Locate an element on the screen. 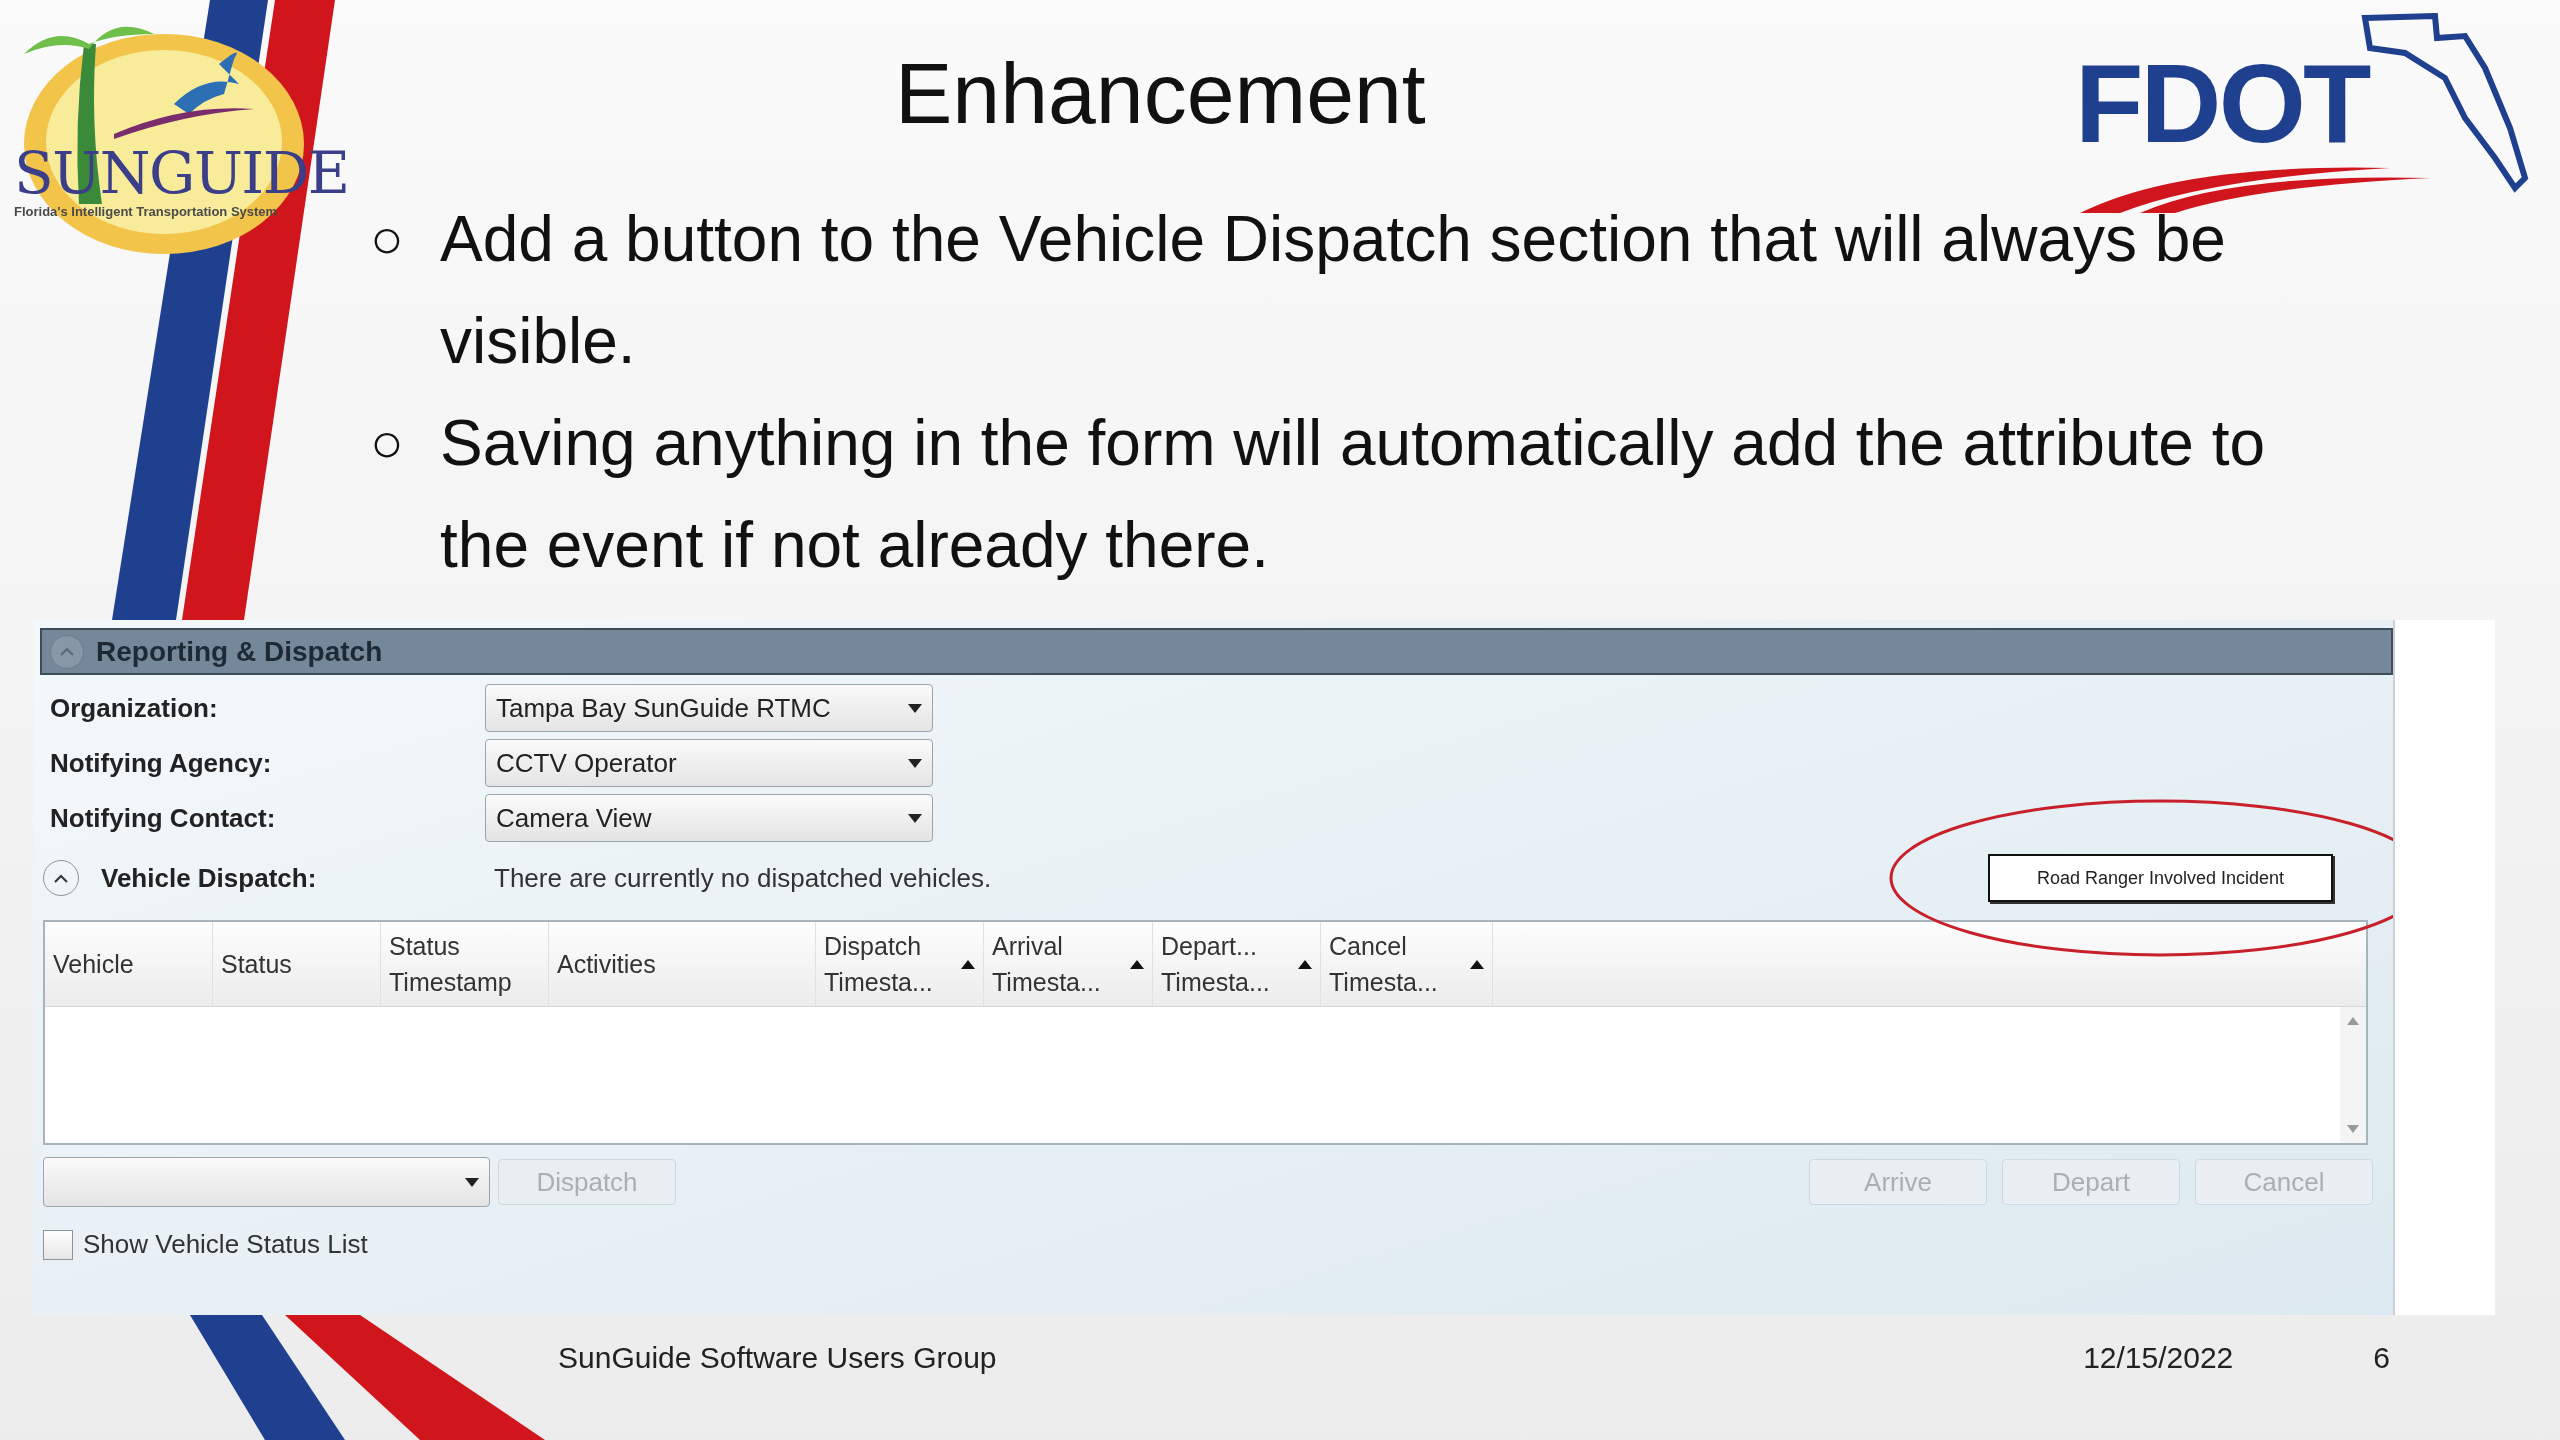 The width and height of the screenshot is (2560, 1440). scrollbar is located at coordinates (2353, 1075).